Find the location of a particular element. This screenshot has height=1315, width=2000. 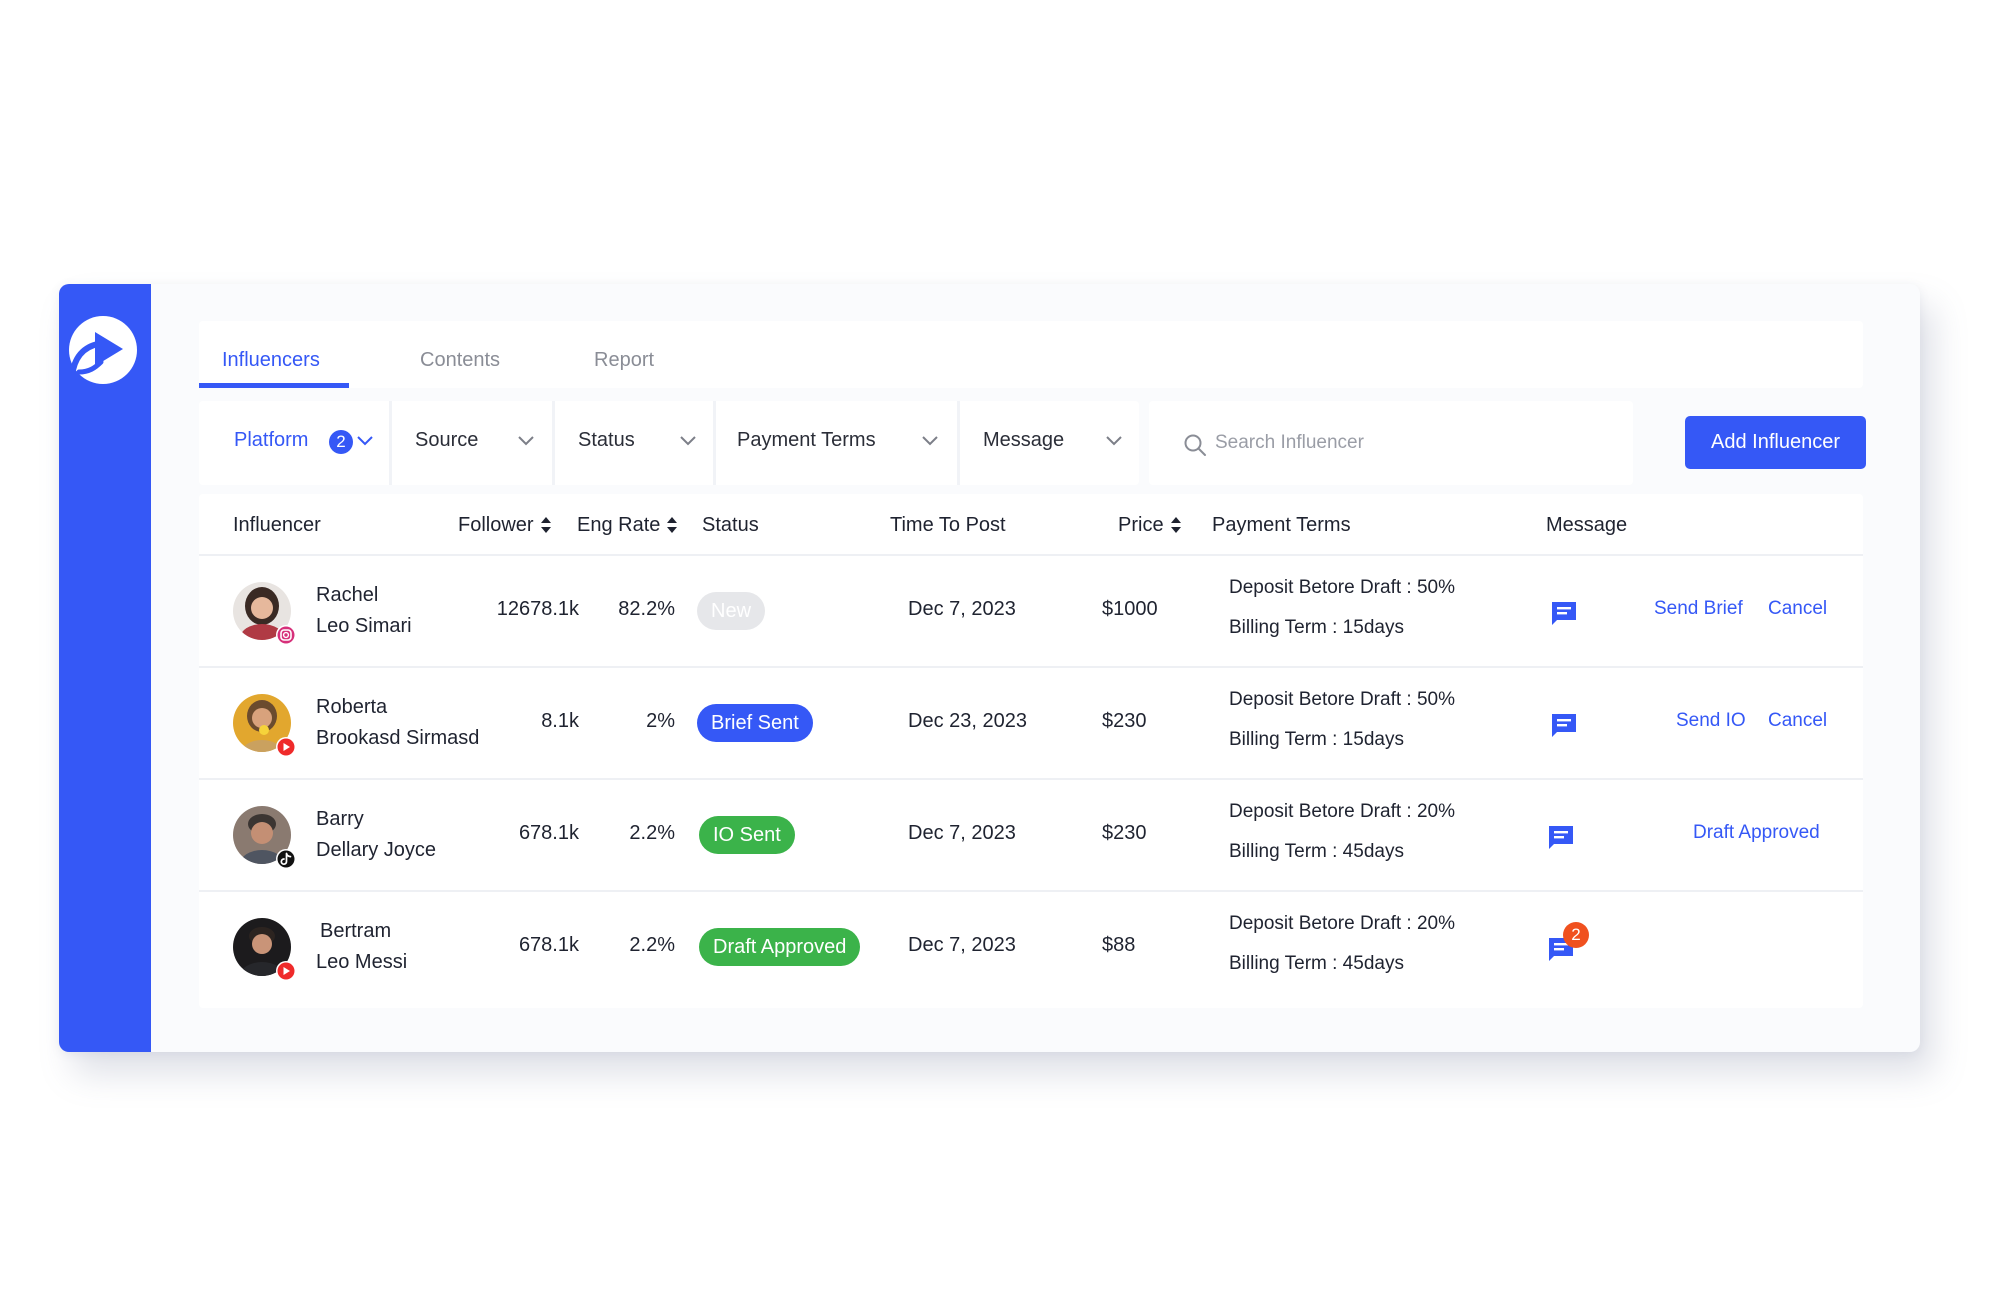

column-header-follower: Follower is located at coordinates (505, 525).